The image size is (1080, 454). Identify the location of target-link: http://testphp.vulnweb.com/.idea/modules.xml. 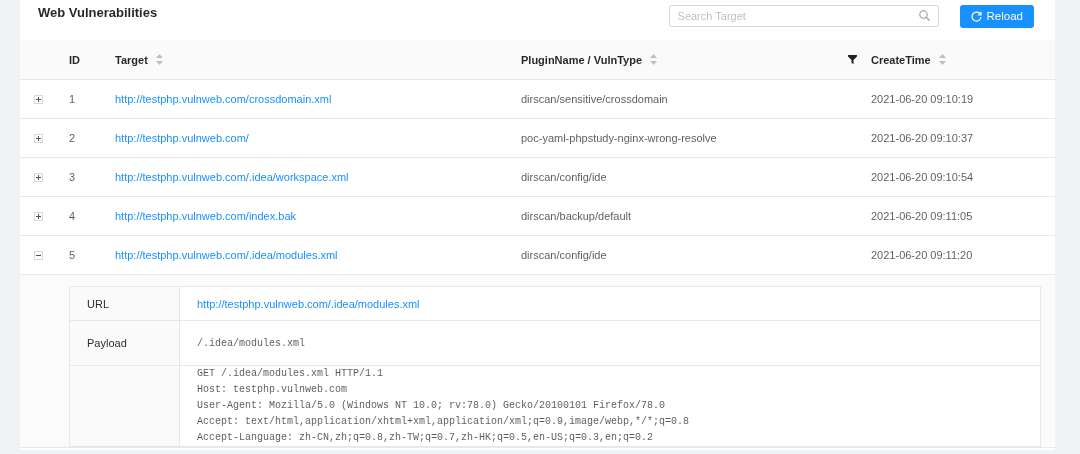
(226, 255).